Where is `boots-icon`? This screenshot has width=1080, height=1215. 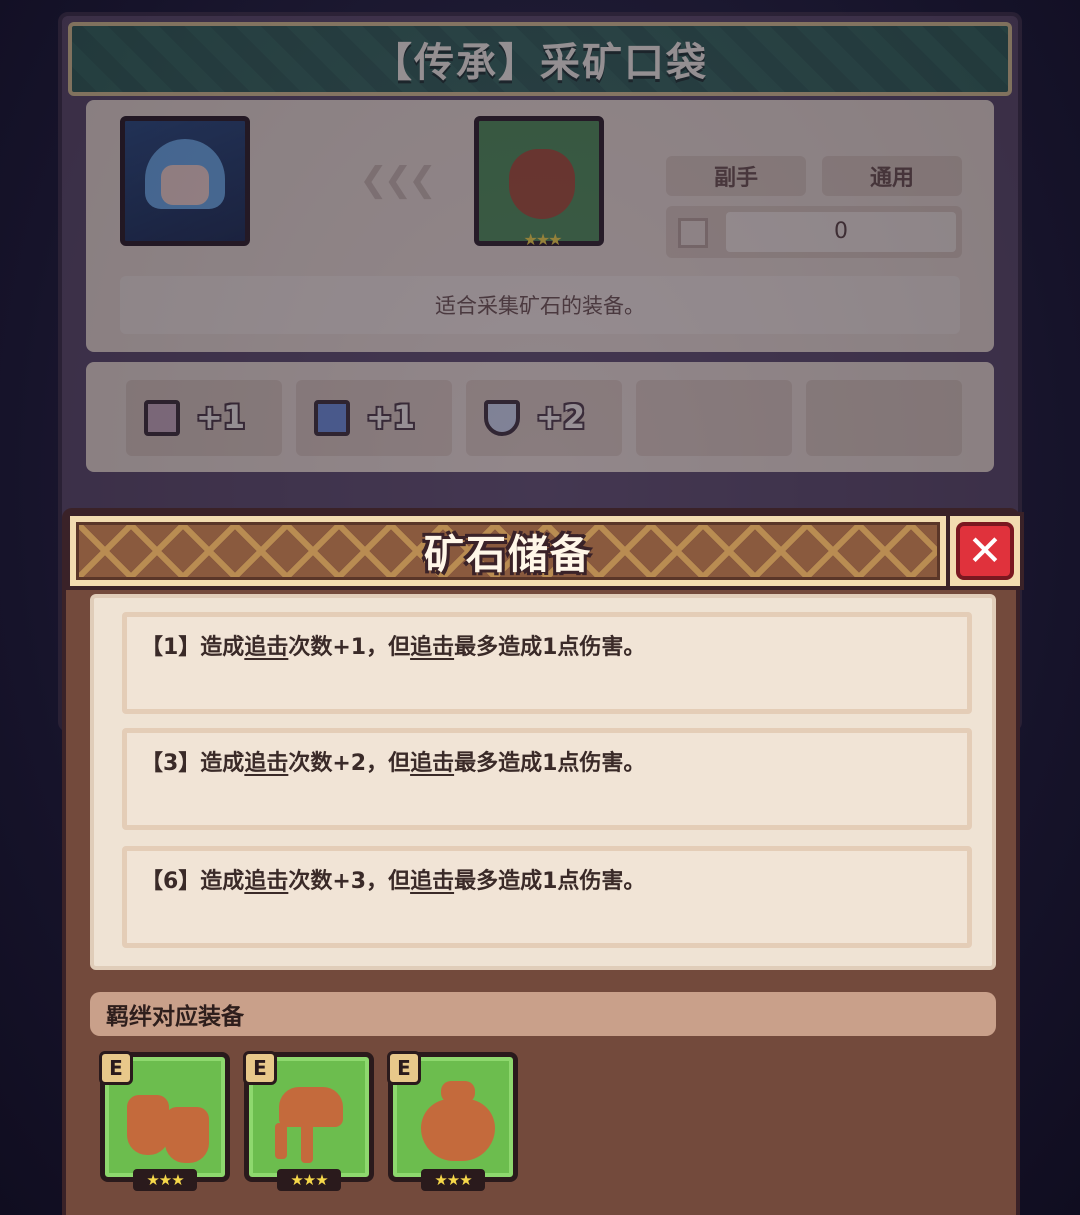
boots-icon is located at coordinates (148, 1125).